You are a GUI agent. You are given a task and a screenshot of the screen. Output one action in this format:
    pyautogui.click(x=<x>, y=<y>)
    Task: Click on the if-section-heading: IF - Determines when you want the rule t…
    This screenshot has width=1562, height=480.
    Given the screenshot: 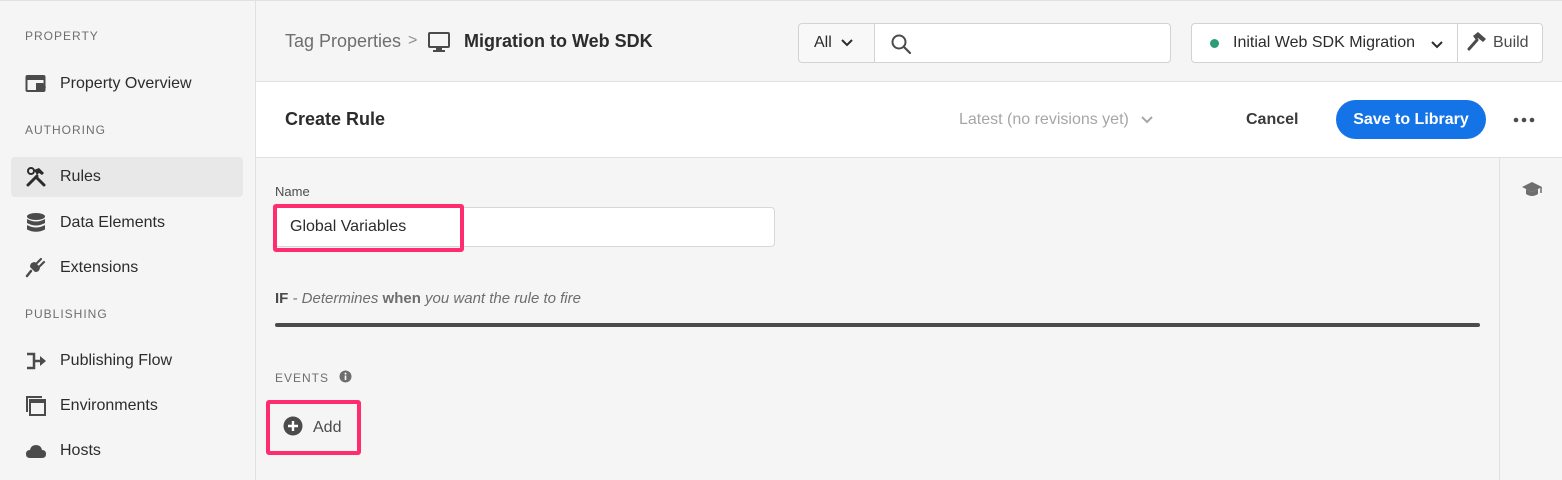 What is the action you would take?
    pyautogui.click(x=428, y=298)
    